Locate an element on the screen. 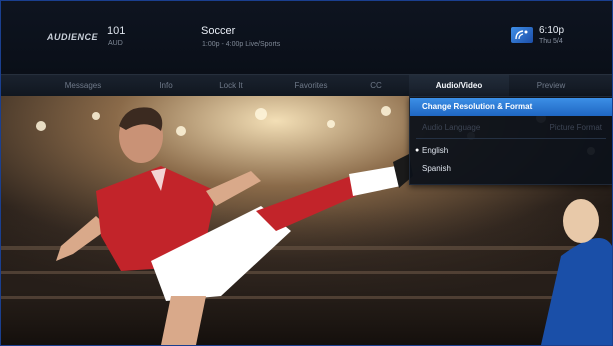 The image size is (613, 346). menu-option-change-resolution: Change Resolution & Format is located at coordinates (511, 107).